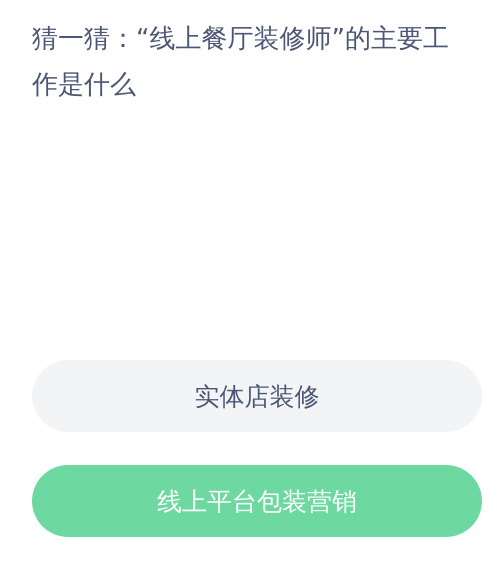 The width and height of the screenshot is (497, 561). What do you see at coordinates (241, 62) in the screenshot?
I see `question-text: 猜一猜：“线上餐厅装修师”的主要工作是什么` at bounding box center [241, 62].